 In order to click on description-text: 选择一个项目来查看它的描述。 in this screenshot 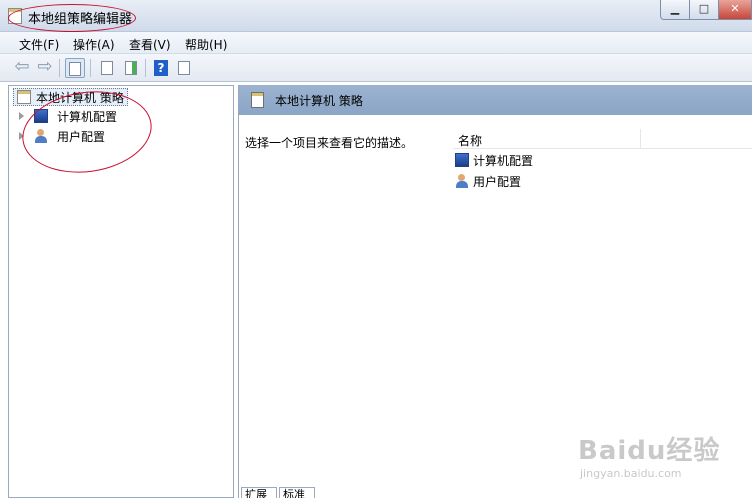, I will do `click(329, 143)`.